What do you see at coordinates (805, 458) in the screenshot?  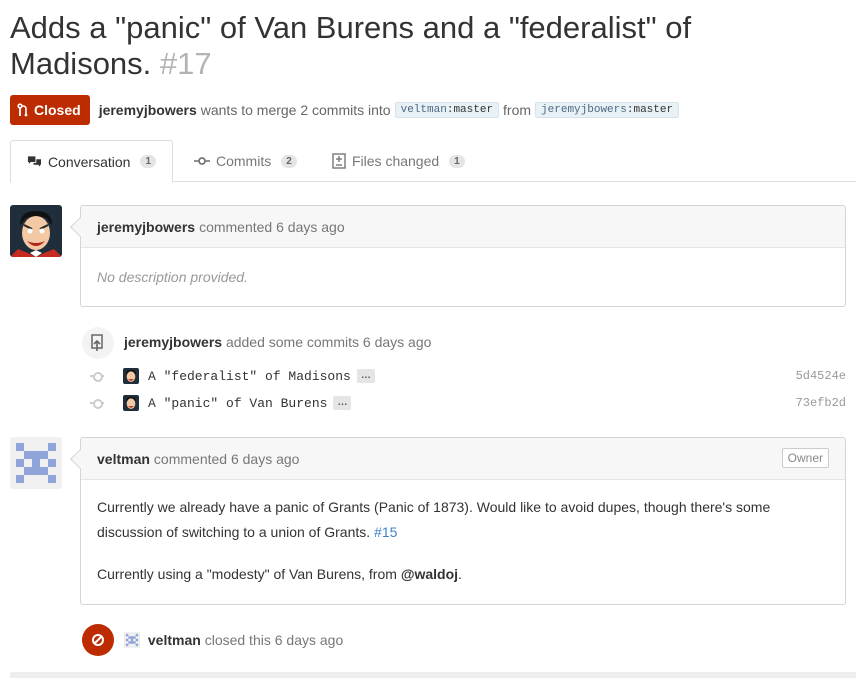 I see `owner-badge: Owner` at bounding box center [805, 458].